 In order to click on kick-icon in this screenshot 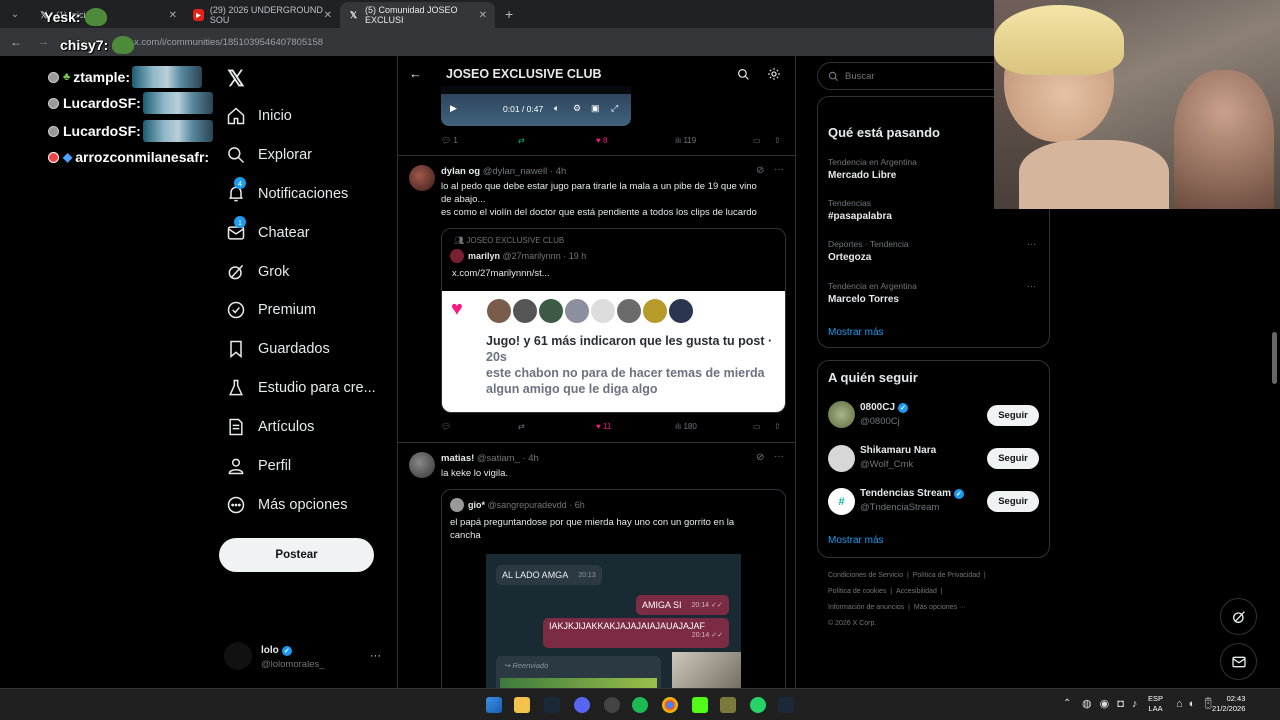, I will do `click(700, 705)`.